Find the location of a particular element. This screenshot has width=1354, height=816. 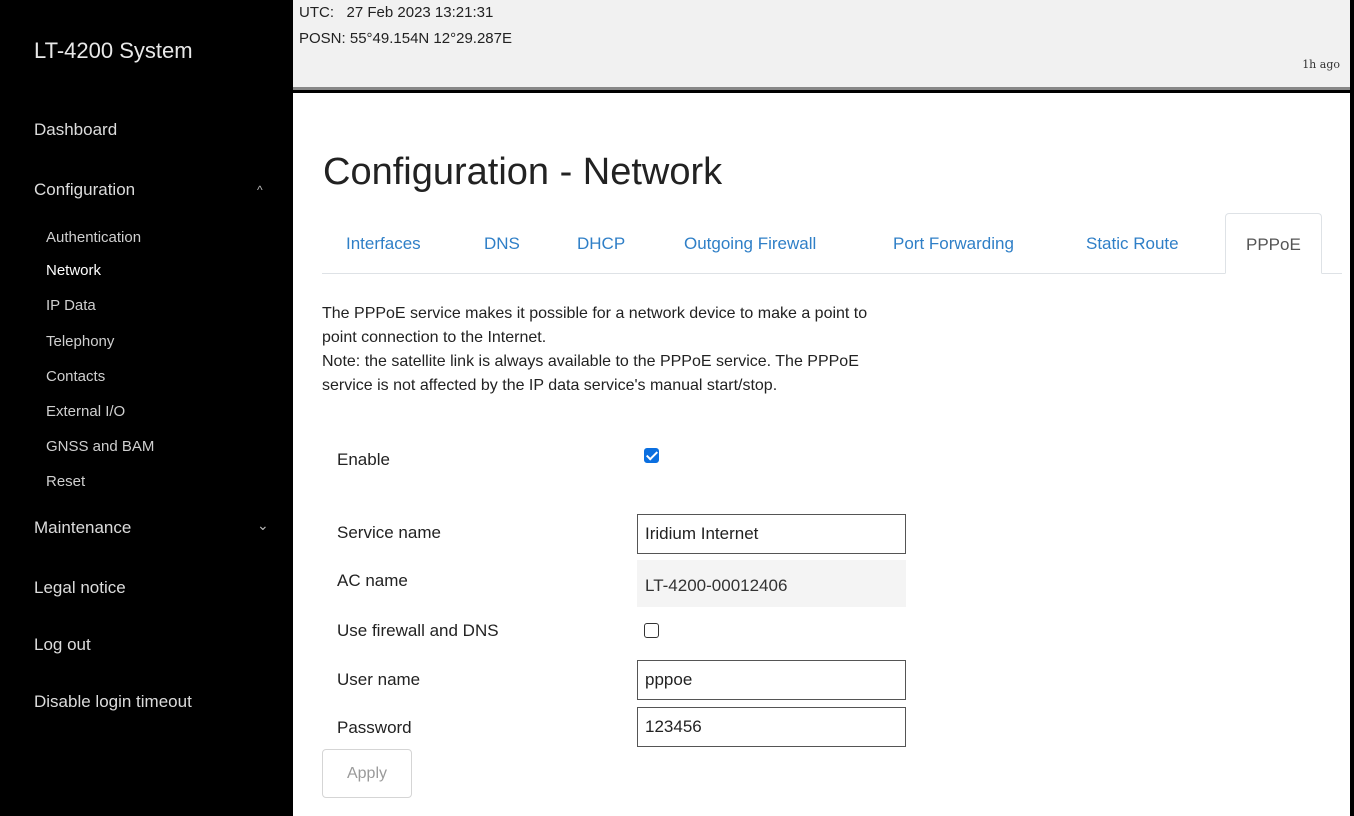

posn-label: POSN: is located at coordinates (322, 38).